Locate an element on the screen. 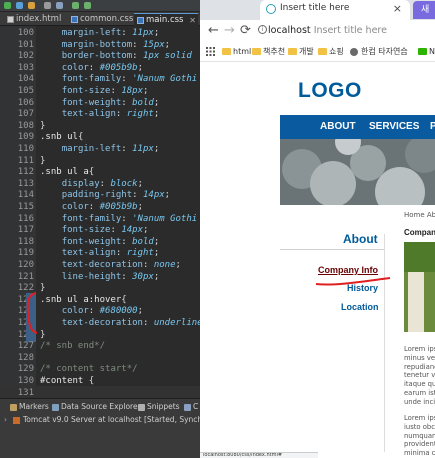 The height and width of the screenshot is (458, 435). hero-rock is located at coordinates (400, 186).